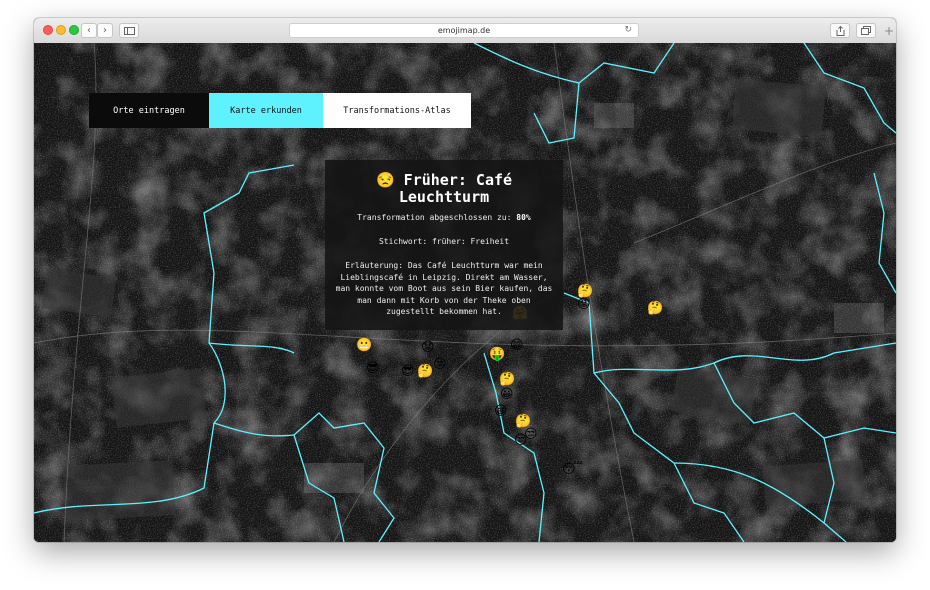  I want to click on map-marker: 😴, so click(572, 469).